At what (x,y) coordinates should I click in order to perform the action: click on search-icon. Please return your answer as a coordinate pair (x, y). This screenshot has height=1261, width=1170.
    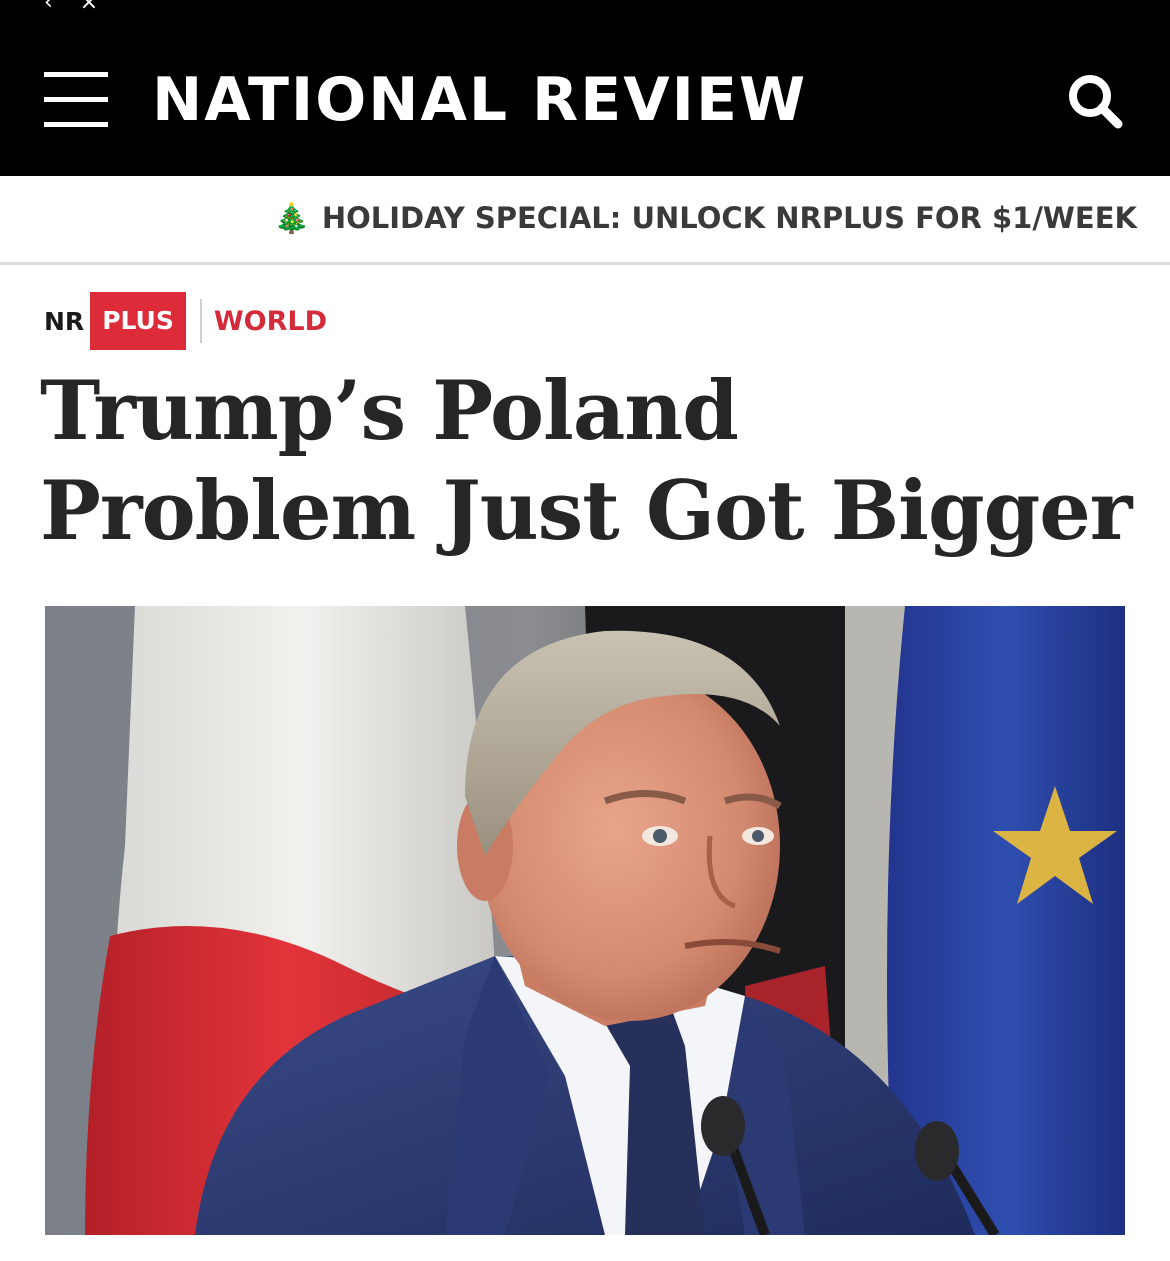
    Looking at the image, I should click on (1095, 101).